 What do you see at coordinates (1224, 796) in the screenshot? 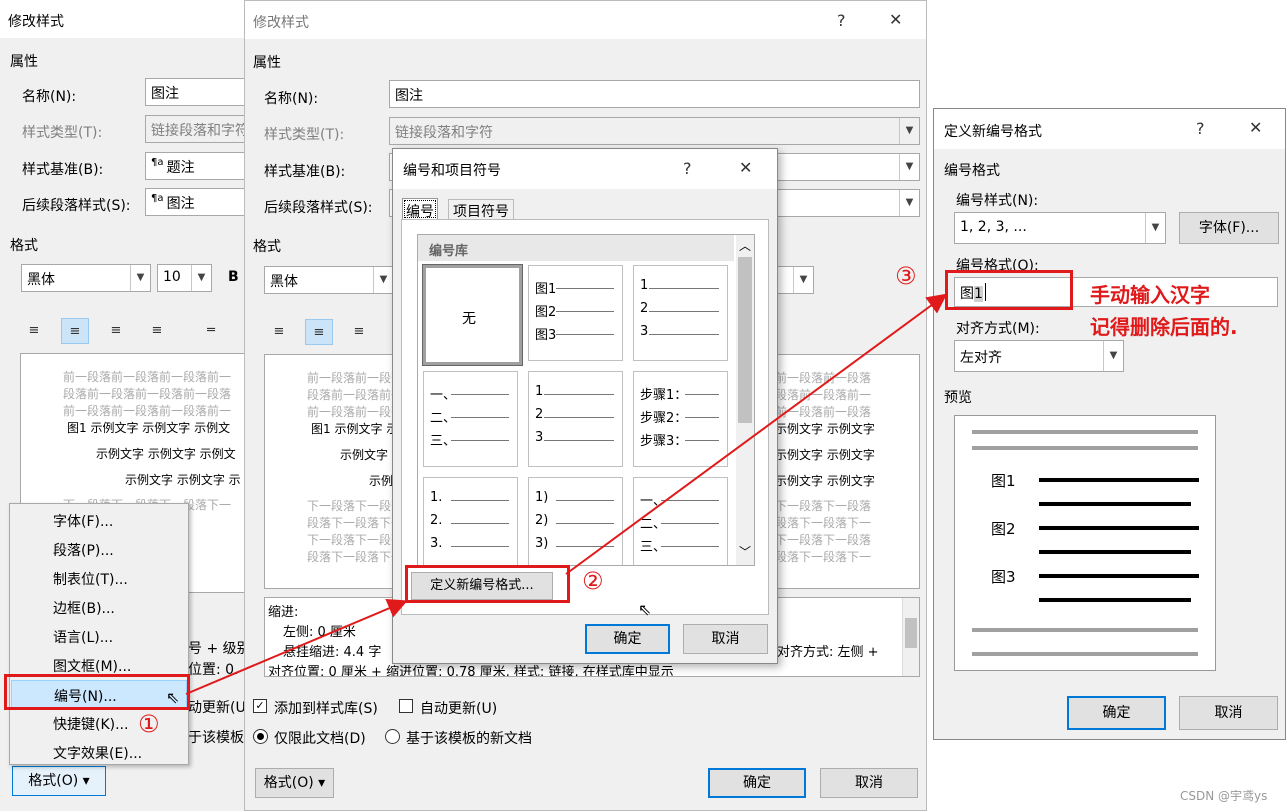
I see `watermark: CSDN @宇鸢ys` at bounding box center [1224, 796].